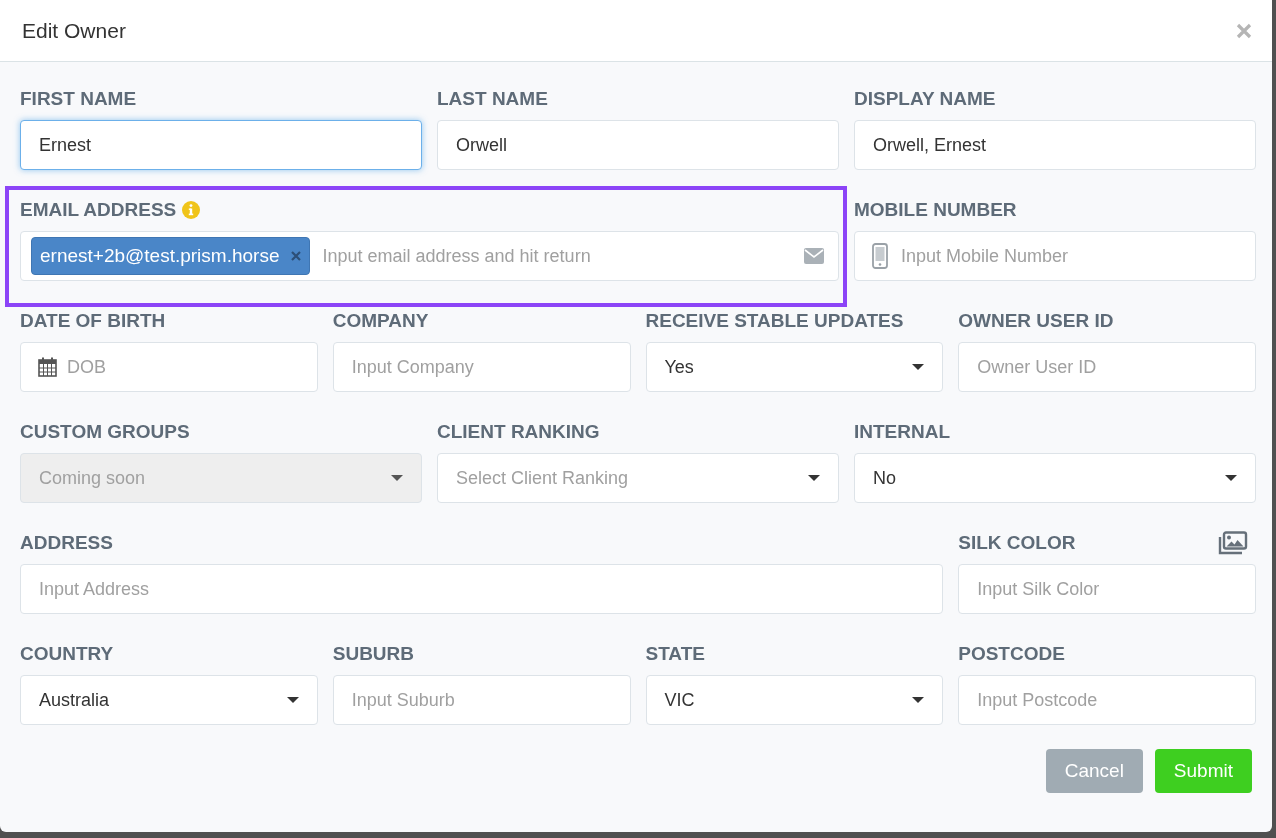 The image size is (1276, 838). What do you see at coordinates (1244, 30) in the screenshot?
I see `close-icon` at bounding box center [1244, 30].